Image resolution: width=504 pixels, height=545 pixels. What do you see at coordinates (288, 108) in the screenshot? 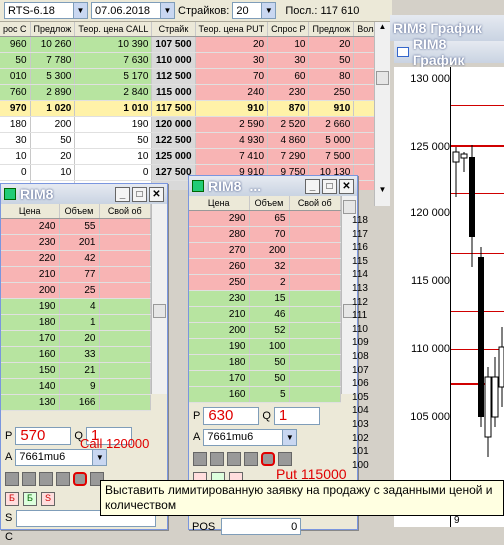
I see `board-cell: 870` at bounding box center [288, 108].